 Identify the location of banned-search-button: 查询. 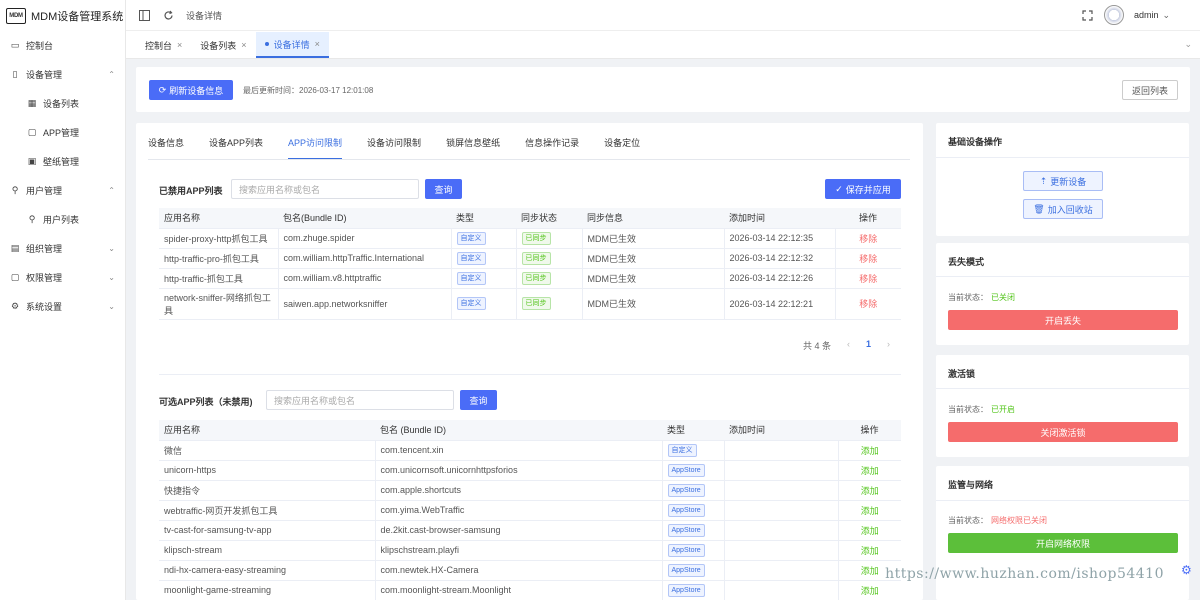
(443, 189).